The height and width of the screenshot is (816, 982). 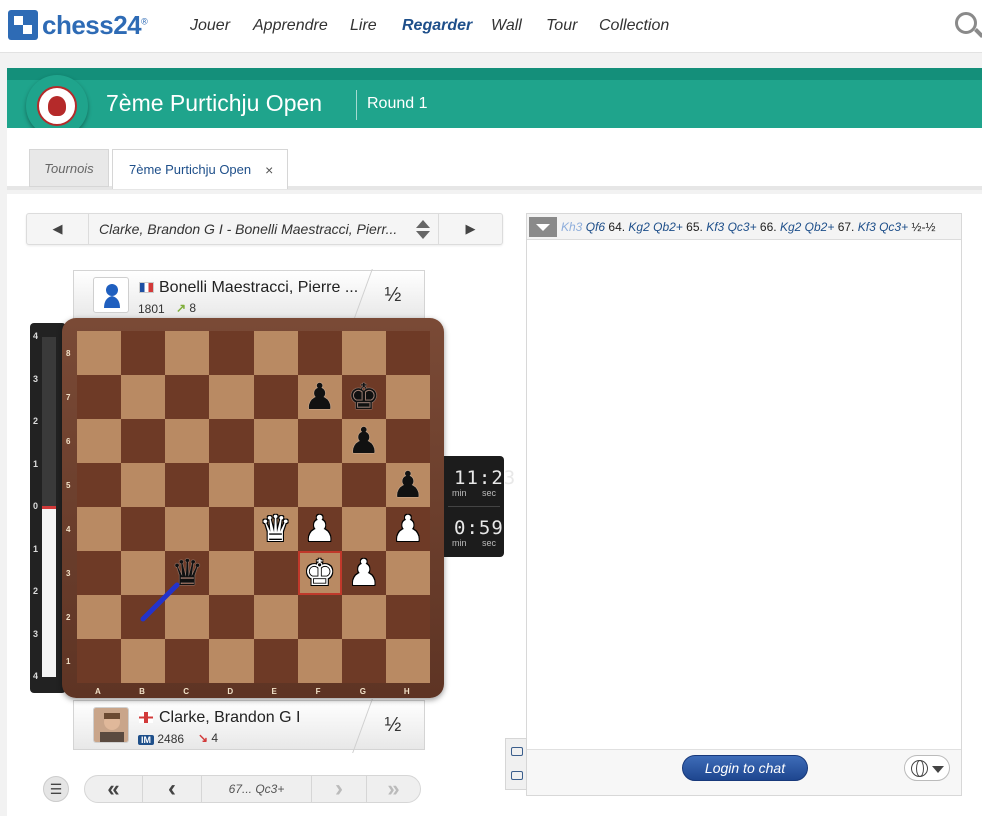 I want to click on next-move-button: ›, so click(x=339, y=788).